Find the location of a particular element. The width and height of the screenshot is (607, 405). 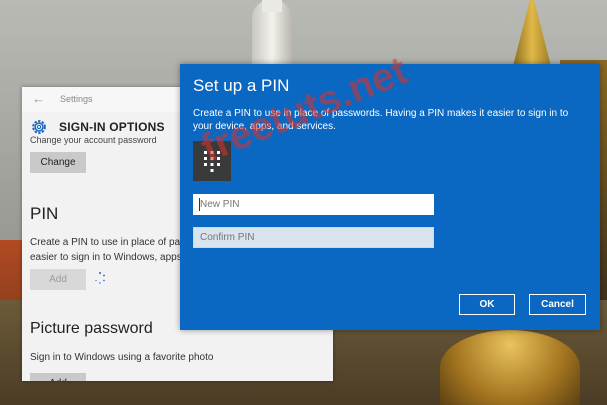

background-statue is located at coordinates (510, 367).